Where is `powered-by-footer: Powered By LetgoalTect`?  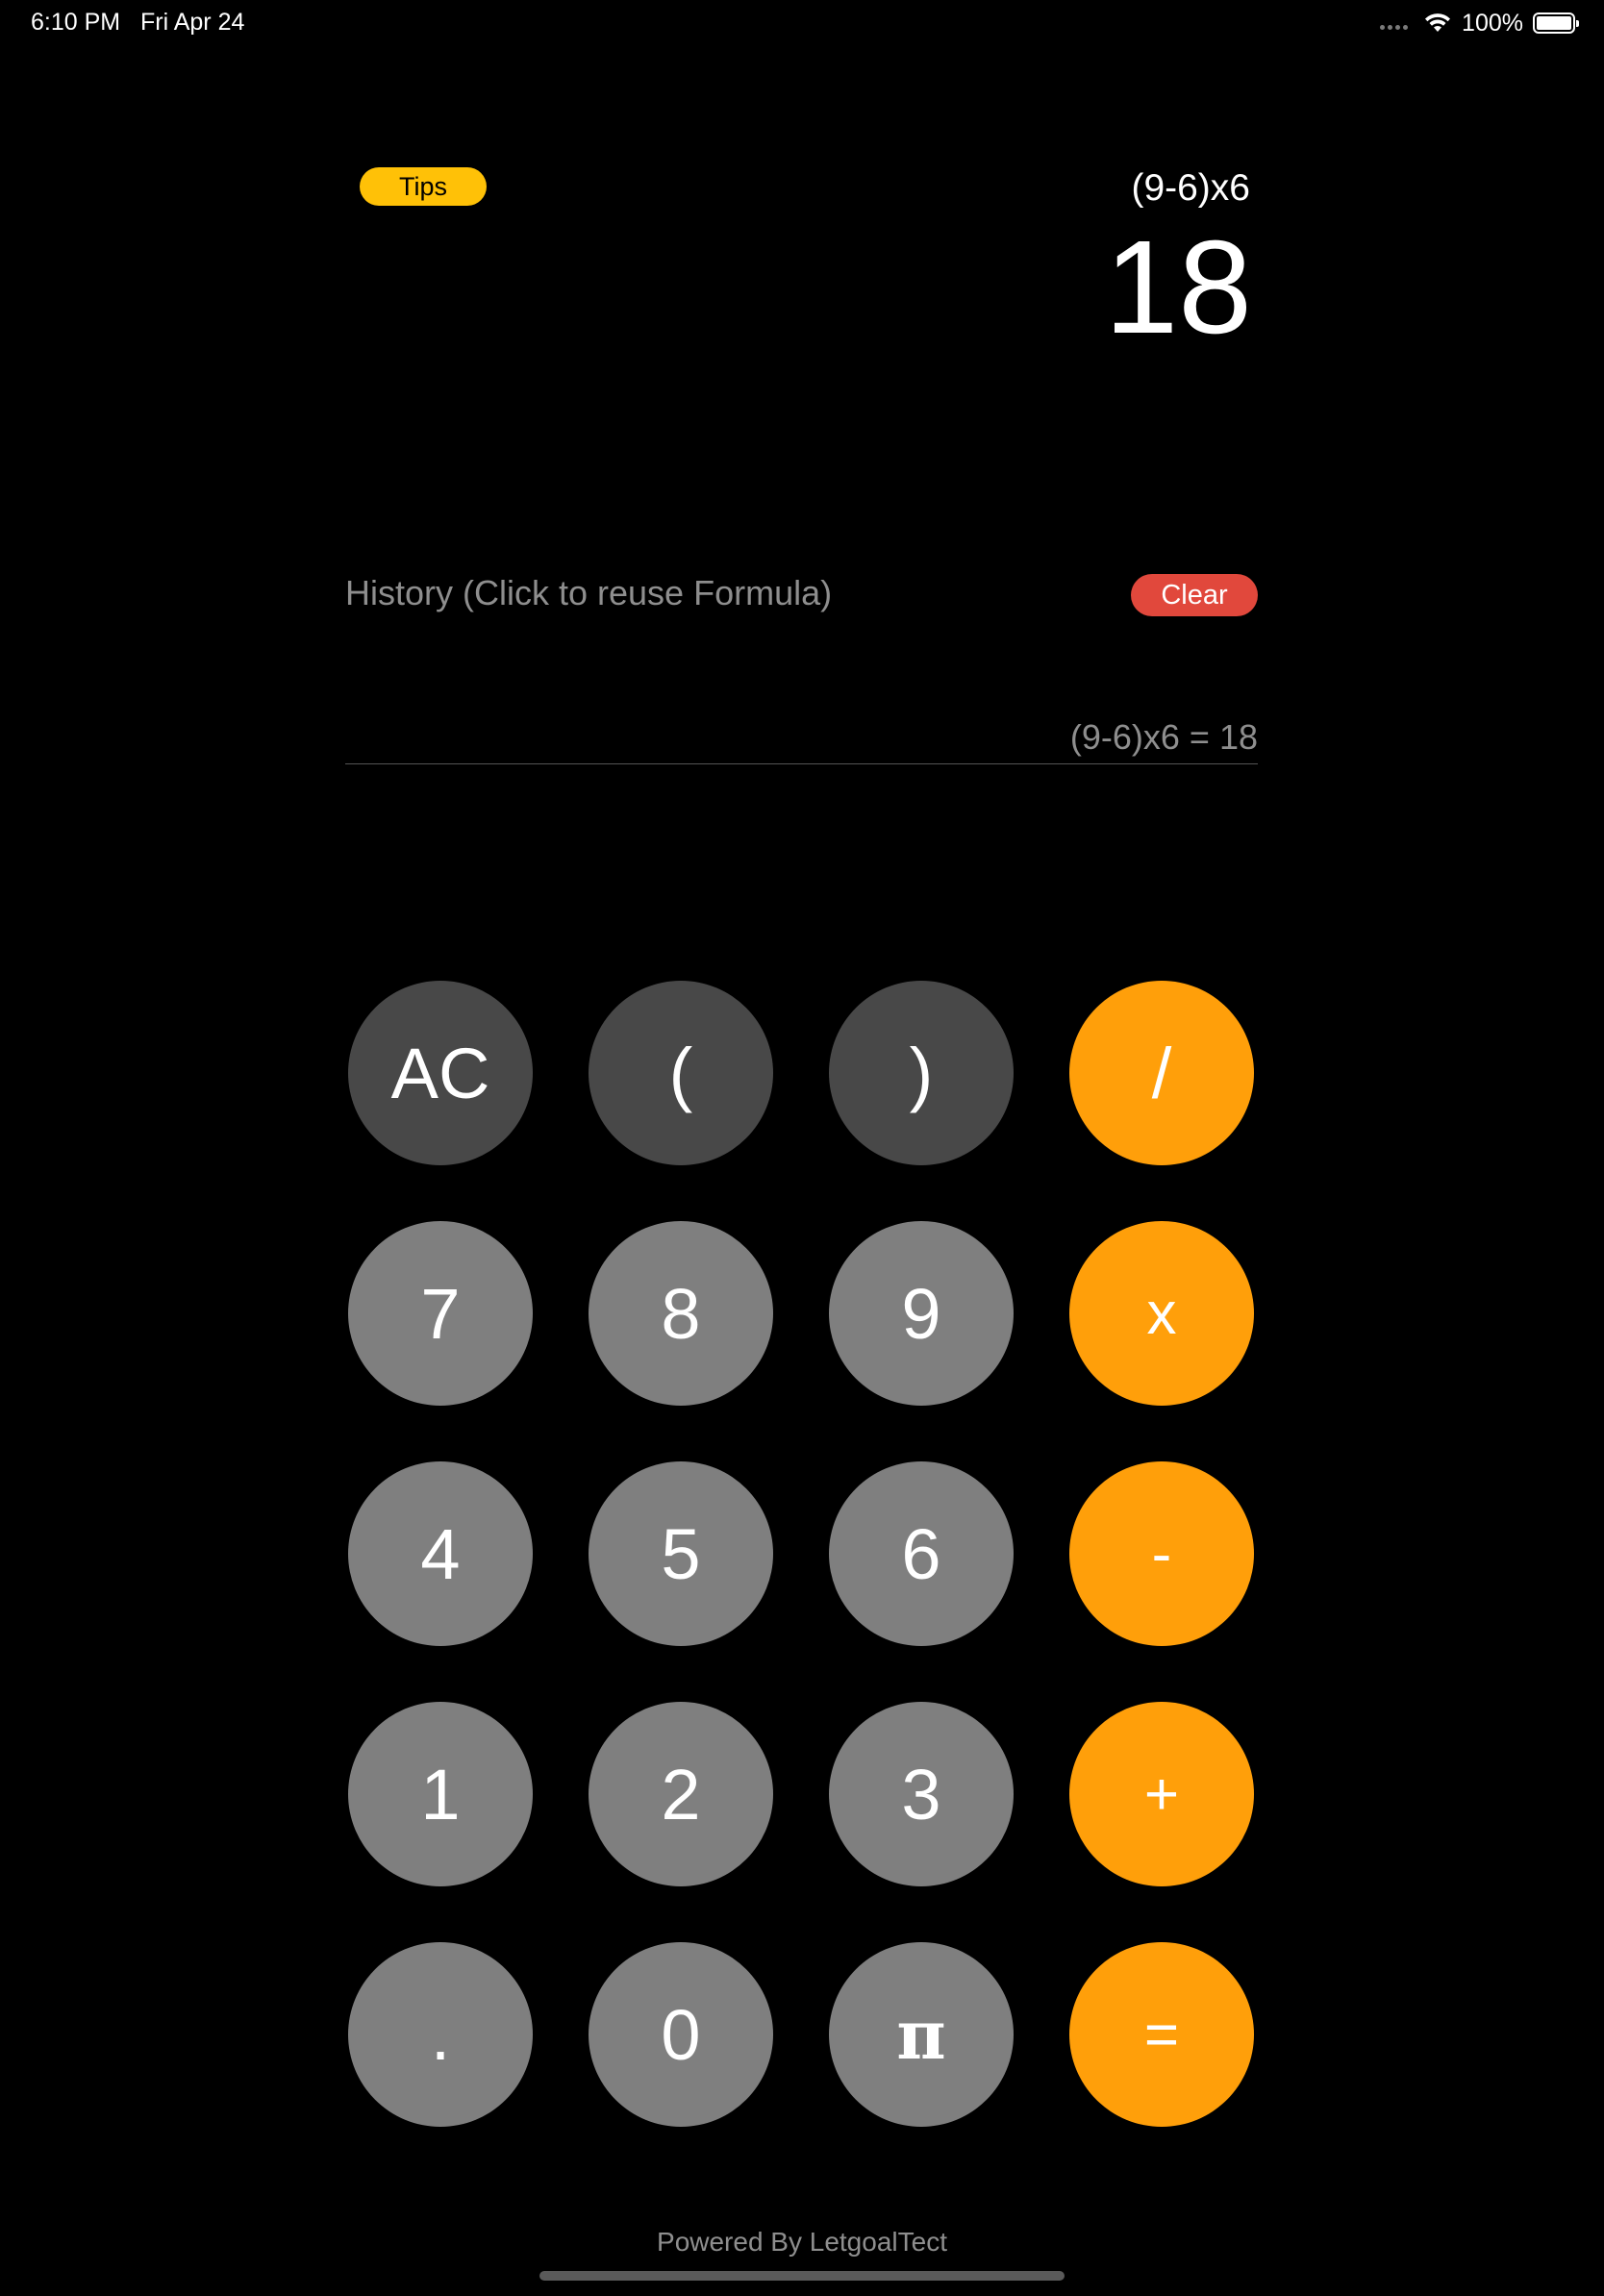 powered-by-footer: Powered By LetgoalTect is located at coordinates (802, 2242).